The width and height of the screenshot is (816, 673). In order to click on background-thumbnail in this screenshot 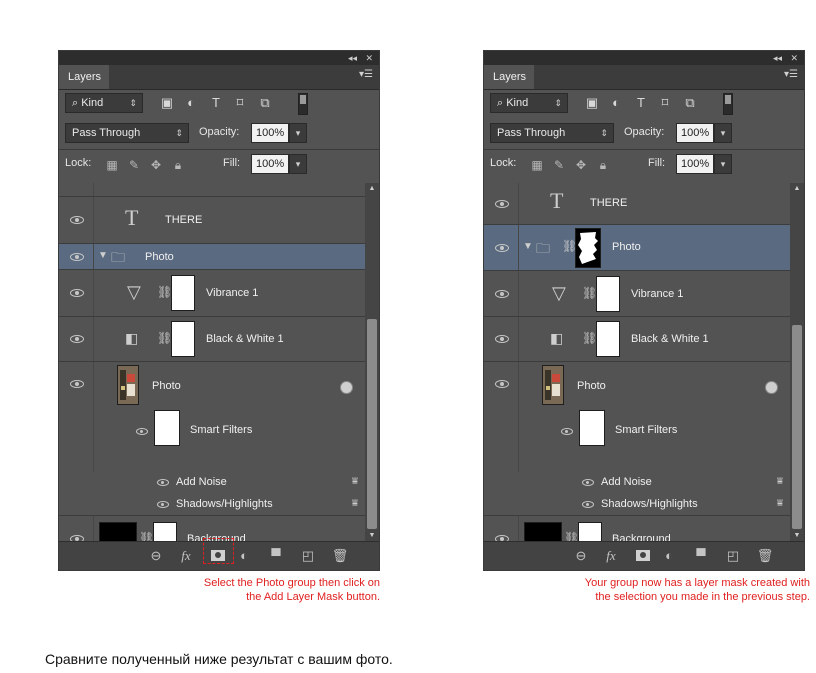, I will do `click(118, 532)`.